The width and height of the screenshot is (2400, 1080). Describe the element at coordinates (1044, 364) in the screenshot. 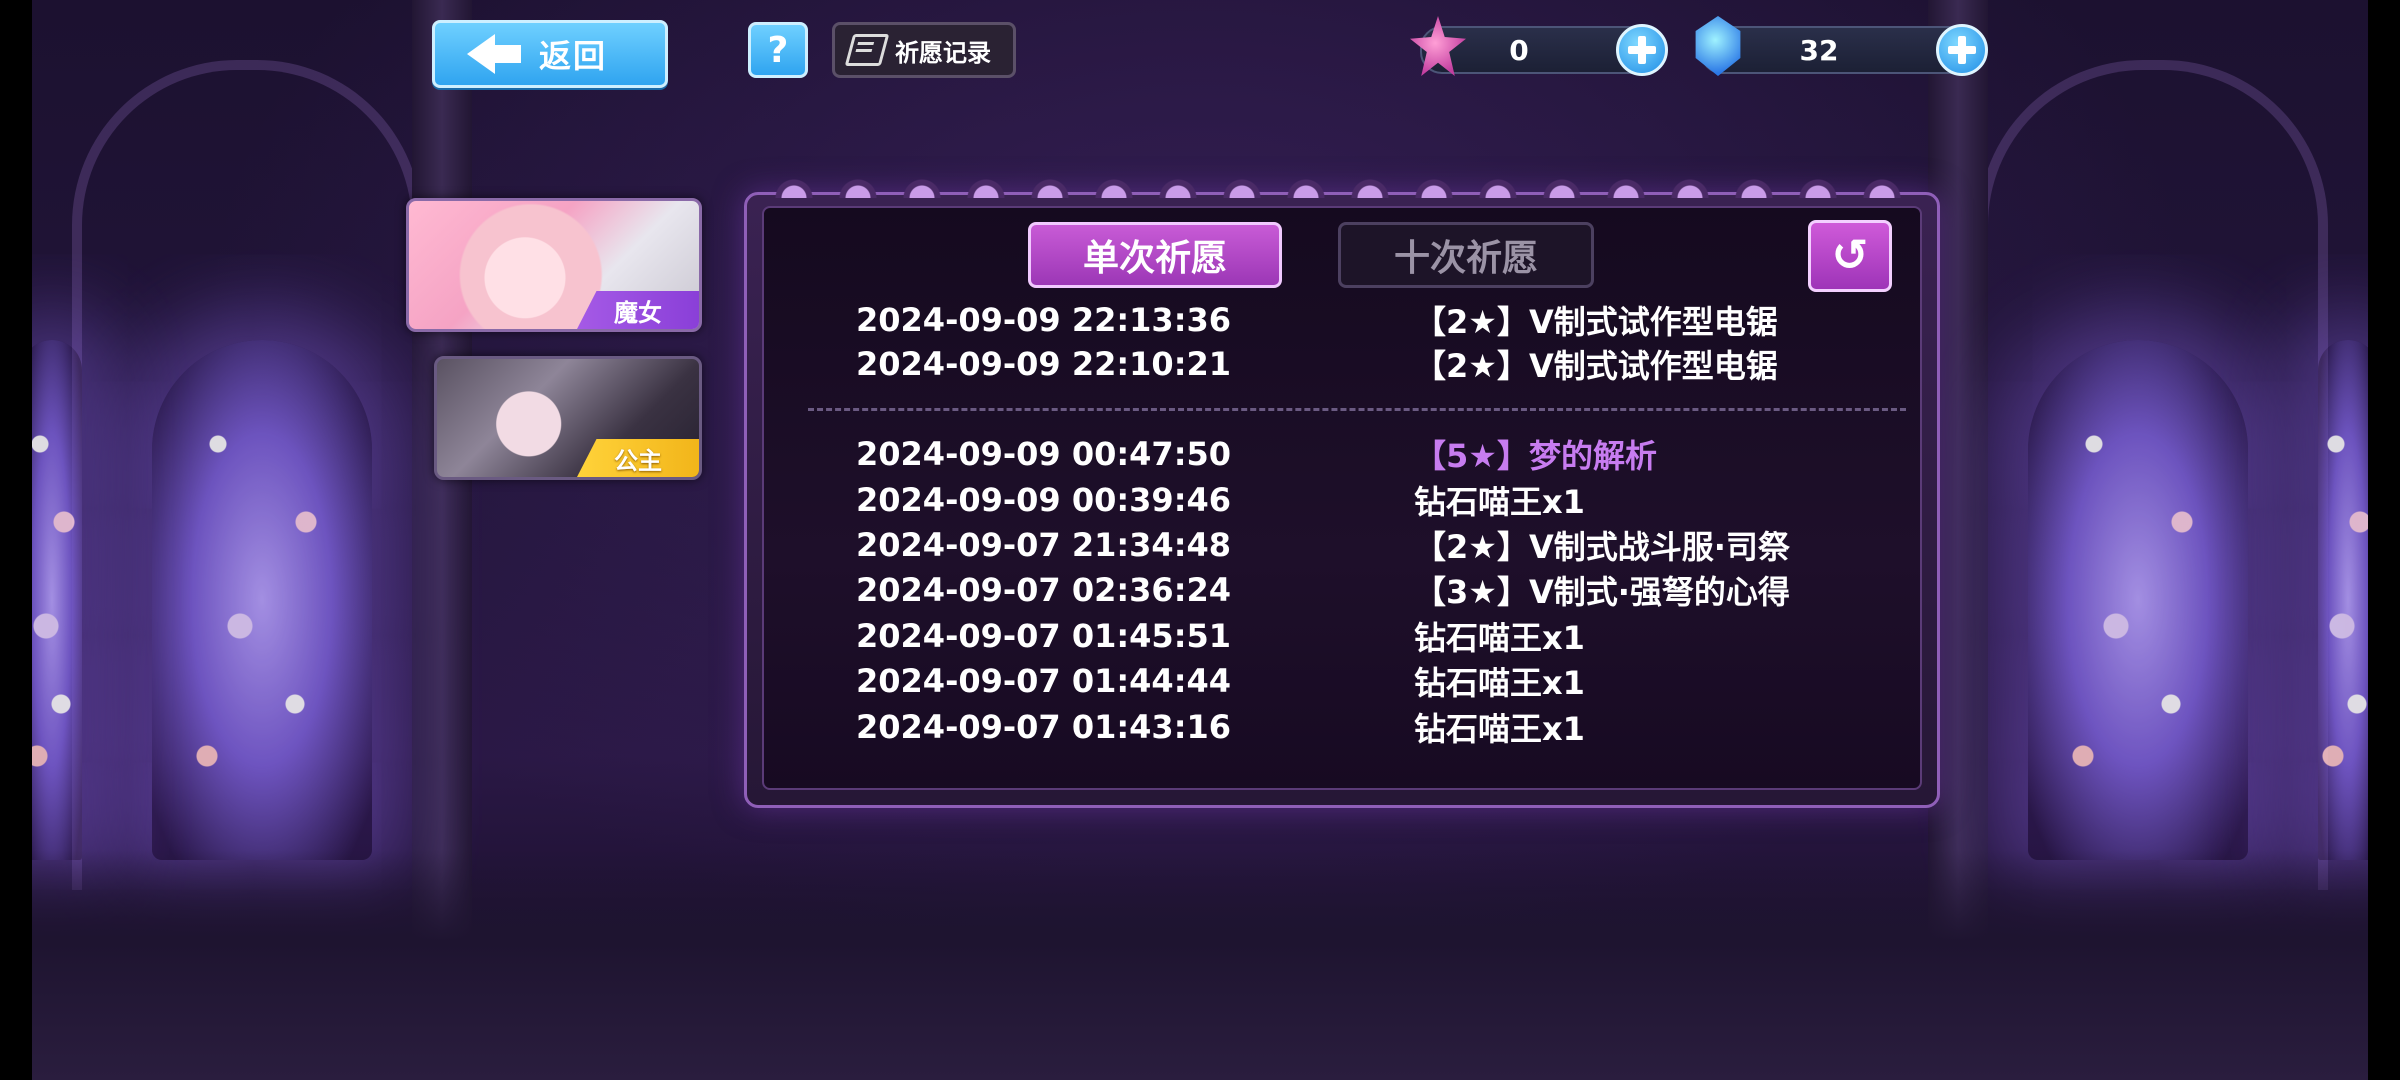

I see `history-date: 2024-09-09 22:10:21` at that location.